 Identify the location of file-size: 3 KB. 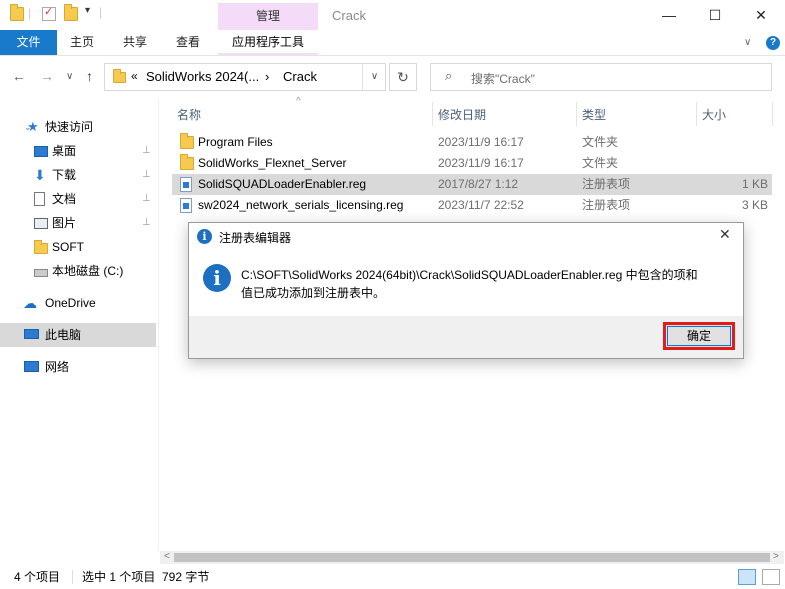
(754, 205).